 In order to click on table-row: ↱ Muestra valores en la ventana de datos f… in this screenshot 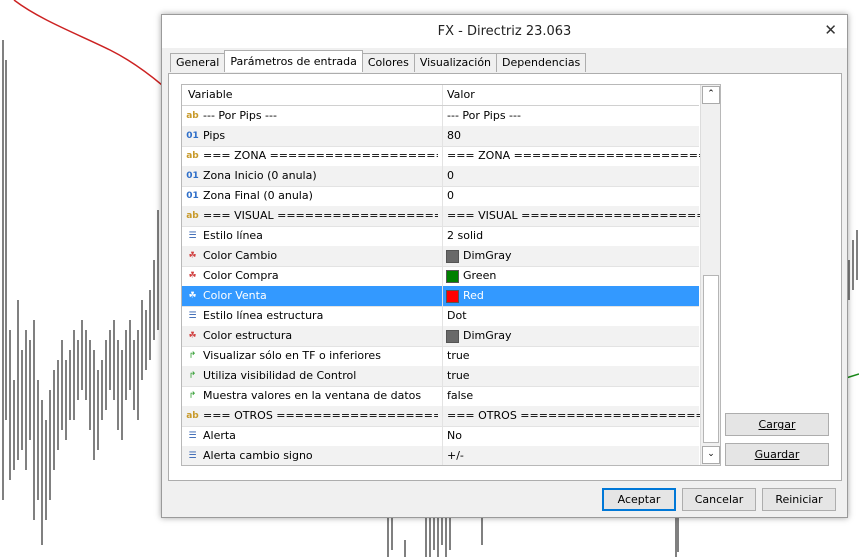, I will do `click(440, 396)`.